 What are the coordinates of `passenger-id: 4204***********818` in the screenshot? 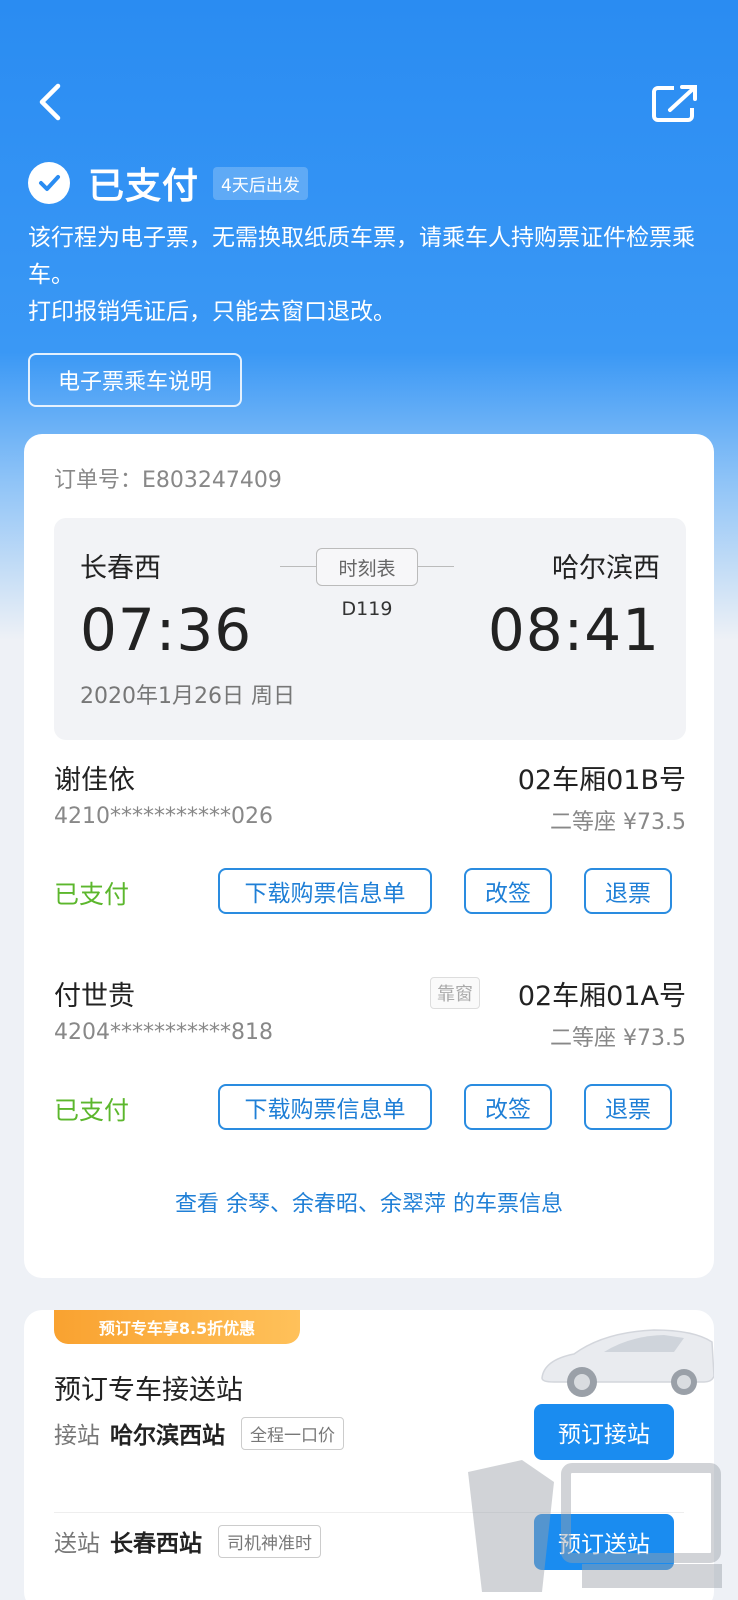 It's located at (163, 1032).